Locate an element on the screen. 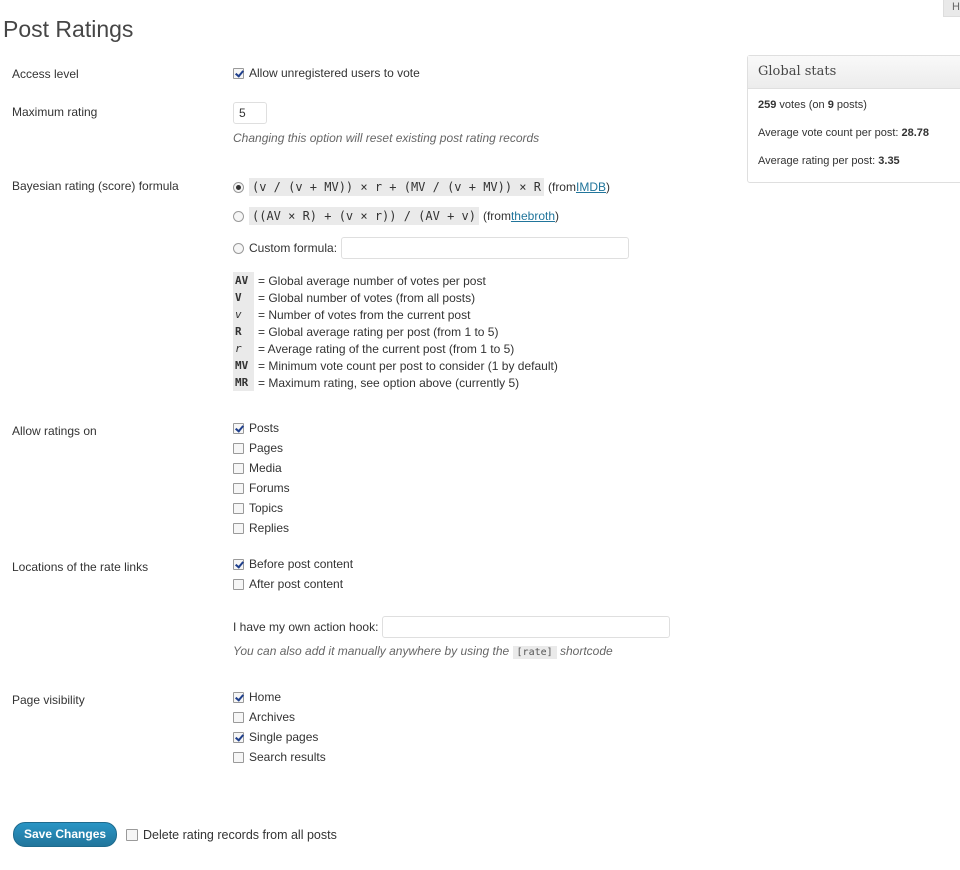 The width and height of the screenshot is (960, 870). action-hook-input is located at coordinates (526, 627).